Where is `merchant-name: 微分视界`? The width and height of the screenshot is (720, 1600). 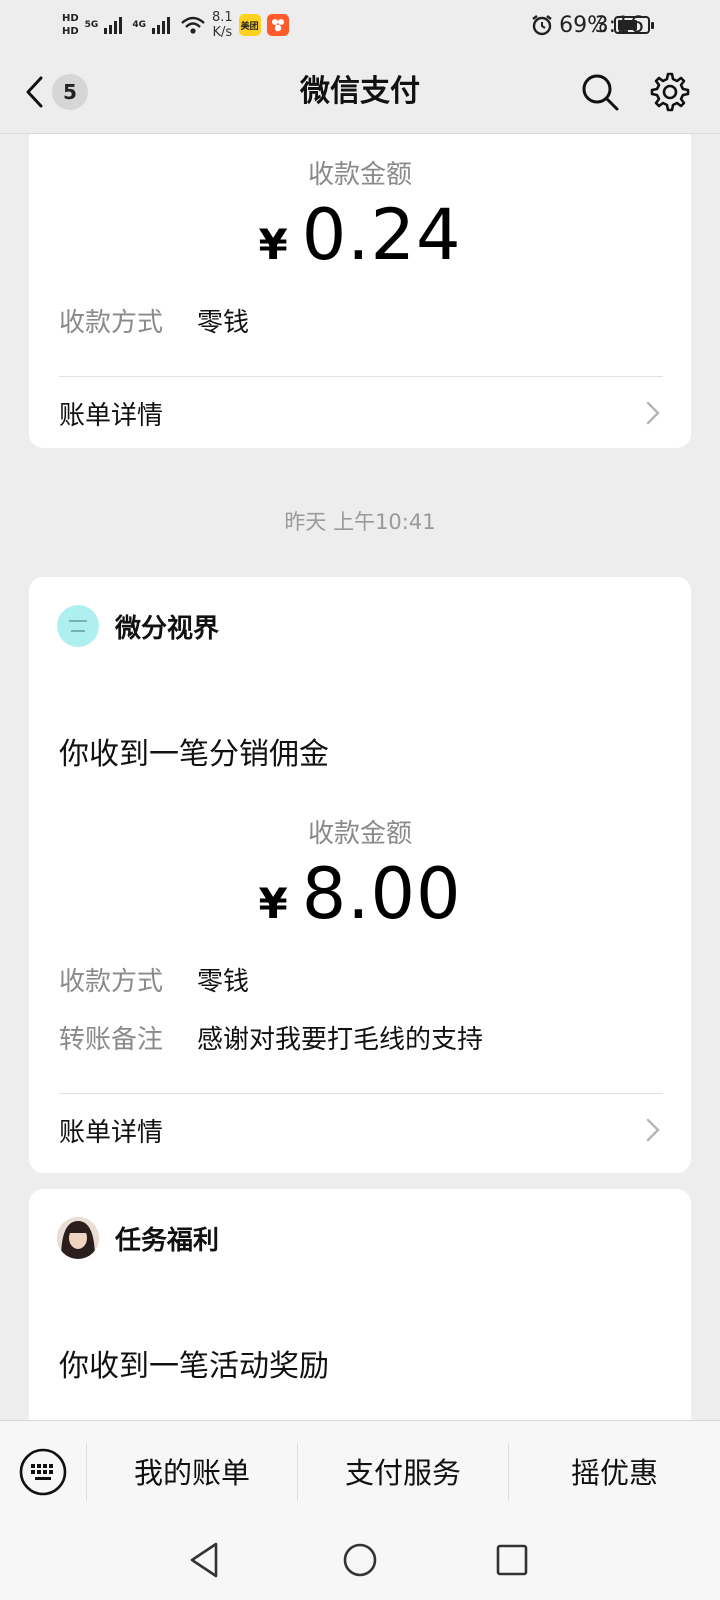 merchant-name: 微分视界 is located at coordinates (167, 628).